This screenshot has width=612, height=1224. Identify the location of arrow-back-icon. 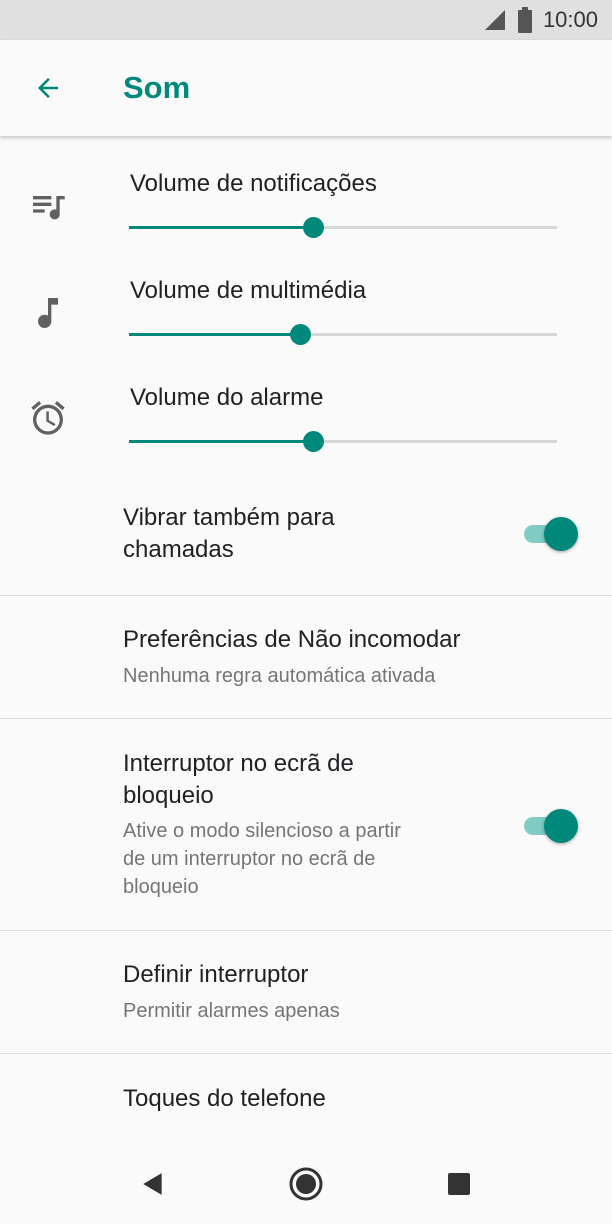
(48, 88).